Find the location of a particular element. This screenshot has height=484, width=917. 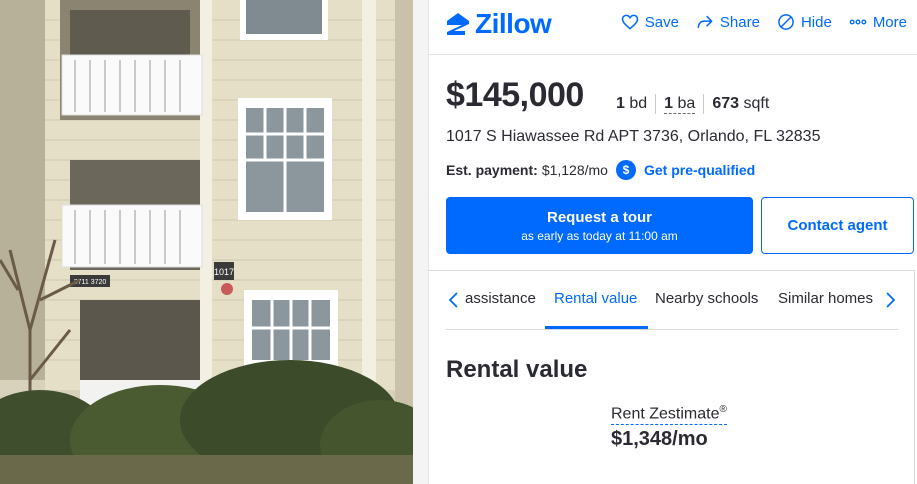

listing-price: $145,000 is located at coordinates (515, 95).